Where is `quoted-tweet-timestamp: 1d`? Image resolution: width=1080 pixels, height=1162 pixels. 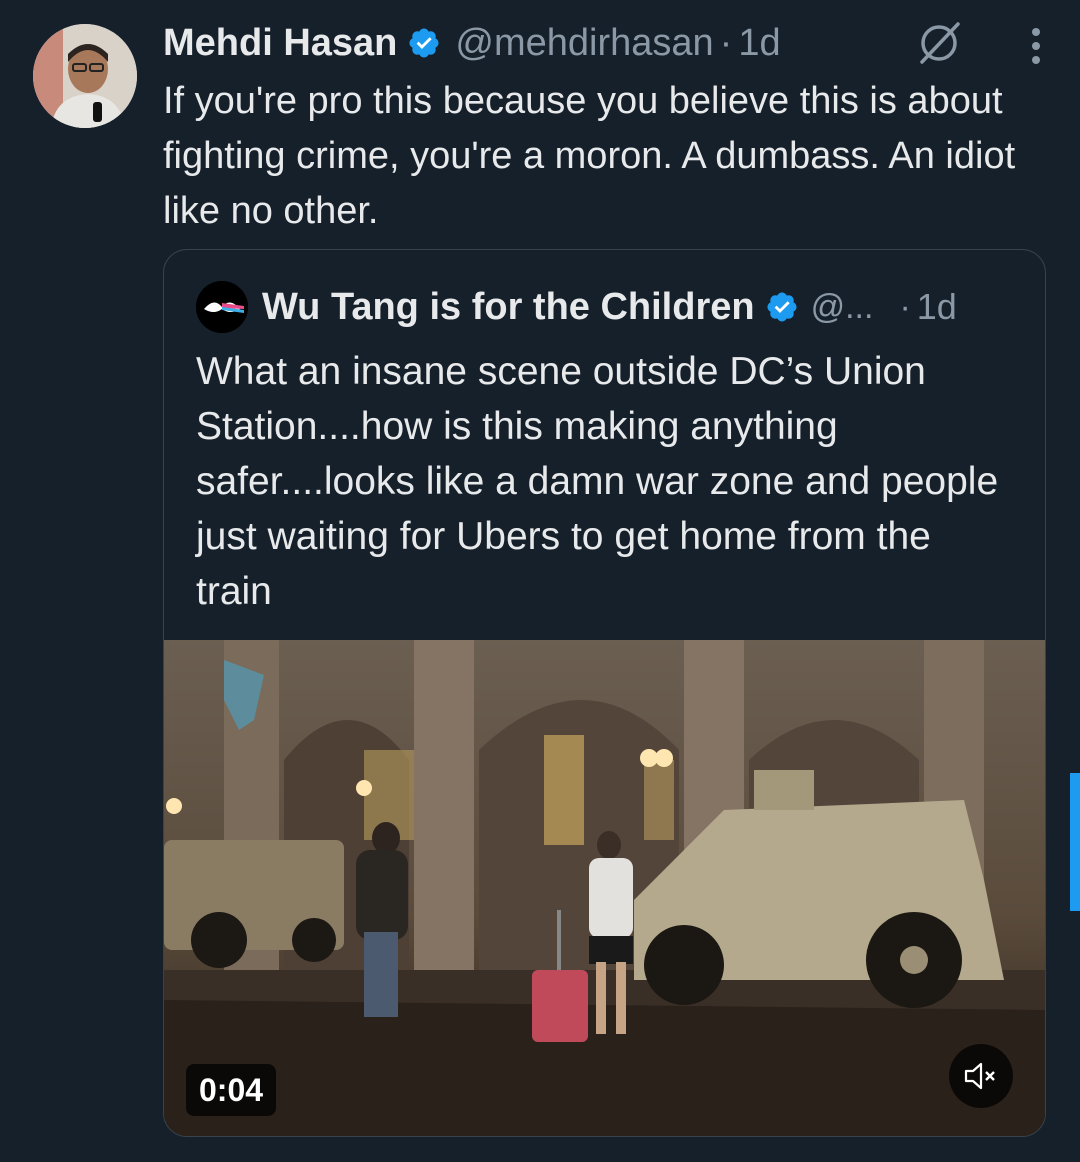
quoted-tweet-timestamp: 1d is located at coordinates (937, 307).